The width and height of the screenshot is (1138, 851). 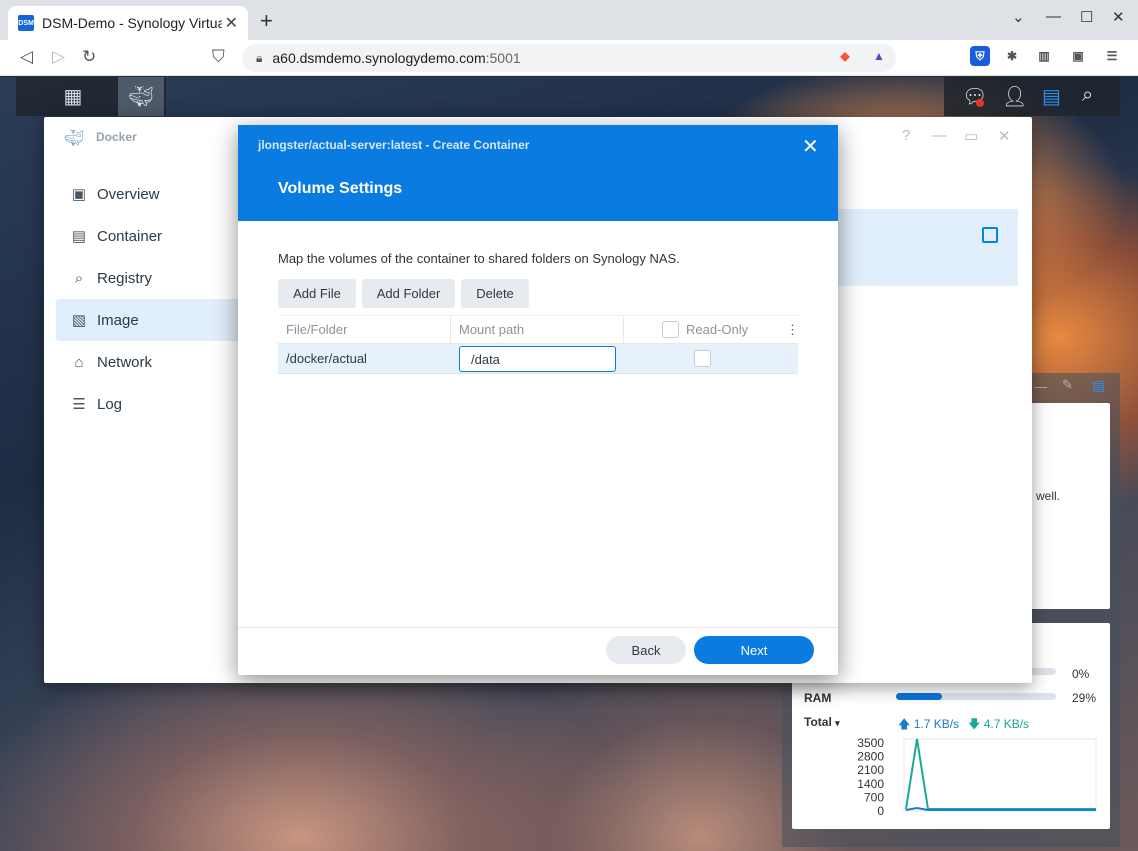 What do you see at coordinates (702, 358) in the screenshot?
I see `read-only-checkbox` at bounding box center [702, 358].